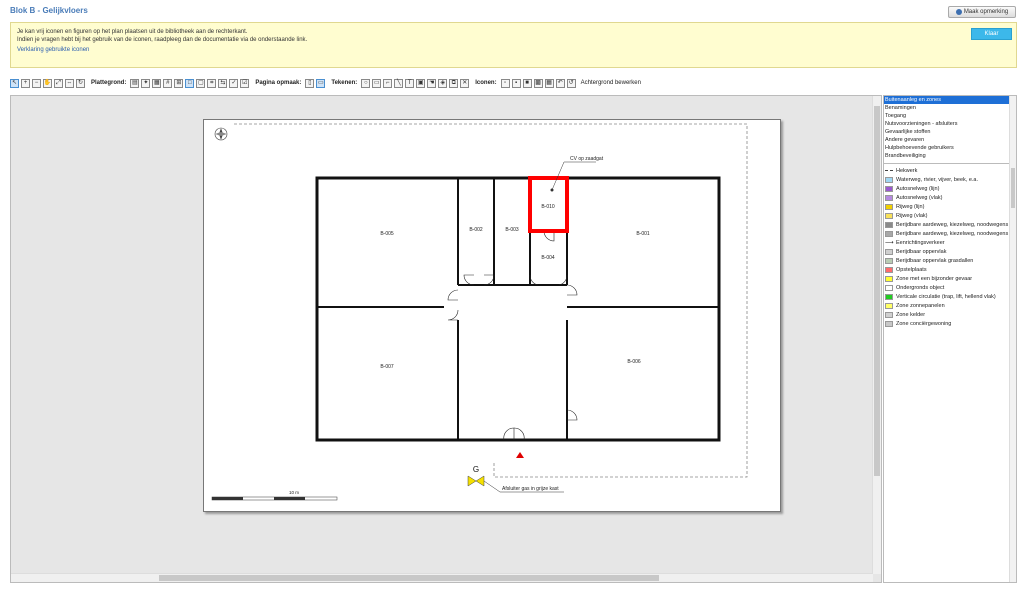 The width and height of the screenshot is (1024, 589). Describe the element at coordinates (950, 206) in the screenshot. I see `symbol-item: Rijweg (lijn)` at that location.